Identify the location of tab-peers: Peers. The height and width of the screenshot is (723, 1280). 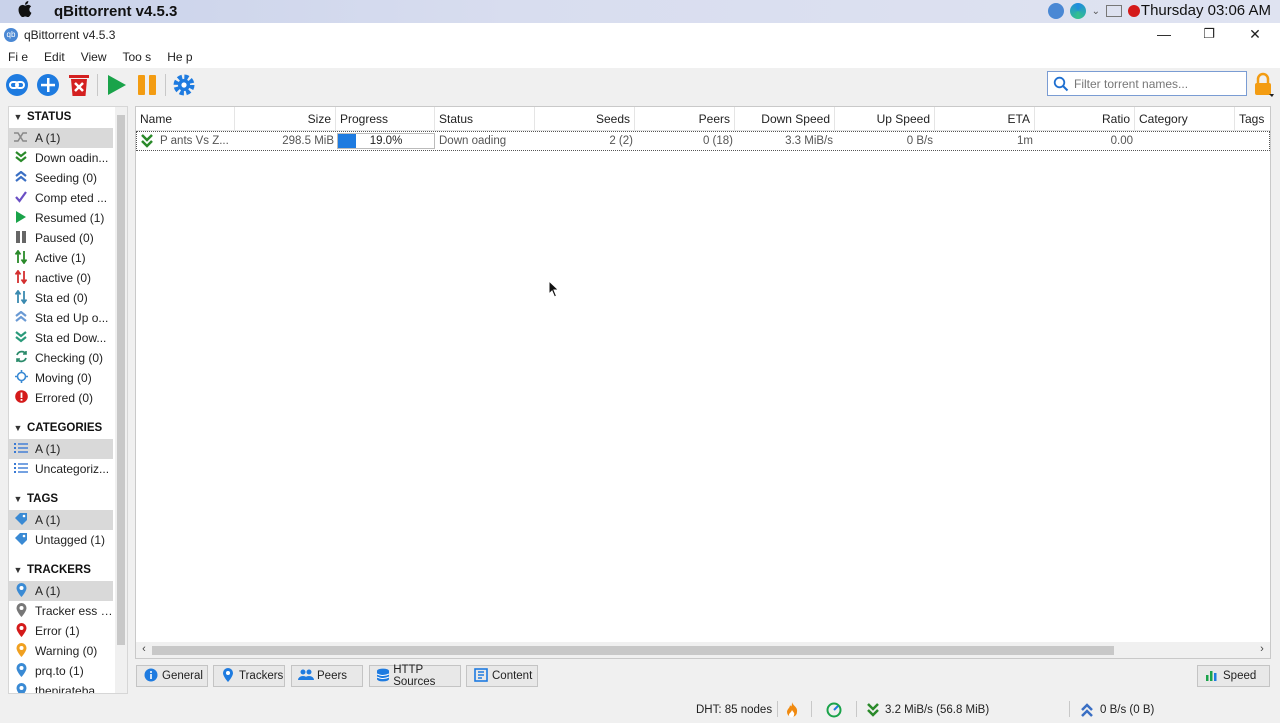
(327, 676).